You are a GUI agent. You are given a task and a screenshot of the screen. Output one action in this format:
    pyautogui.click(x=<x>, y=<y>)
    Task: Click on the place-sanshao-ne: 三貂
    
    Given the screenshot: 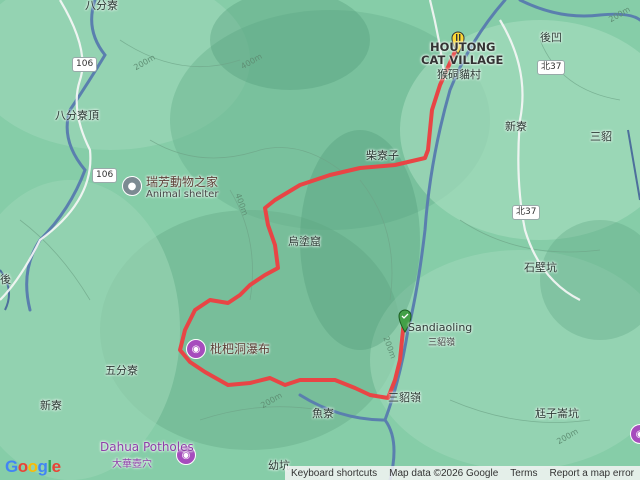 What is the action you would take?
    pyautogui.click(x=601, y=136)
    